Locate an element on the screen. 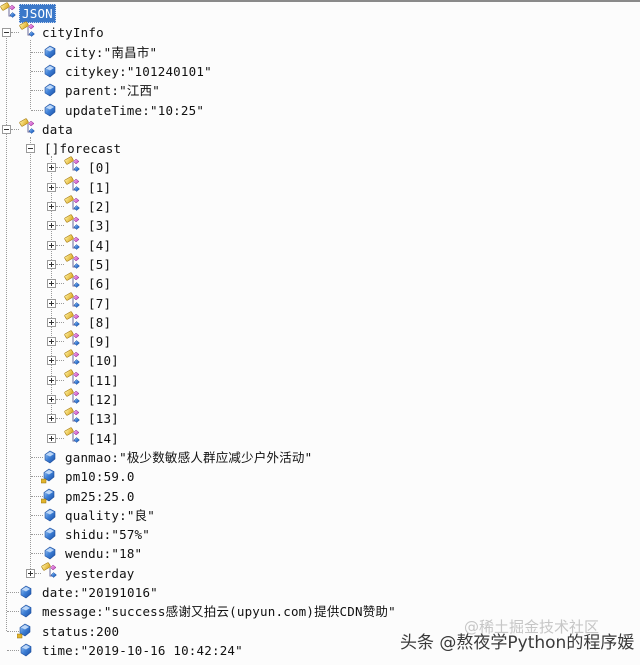  array-index: [14] is located at coordinates (103, 438).